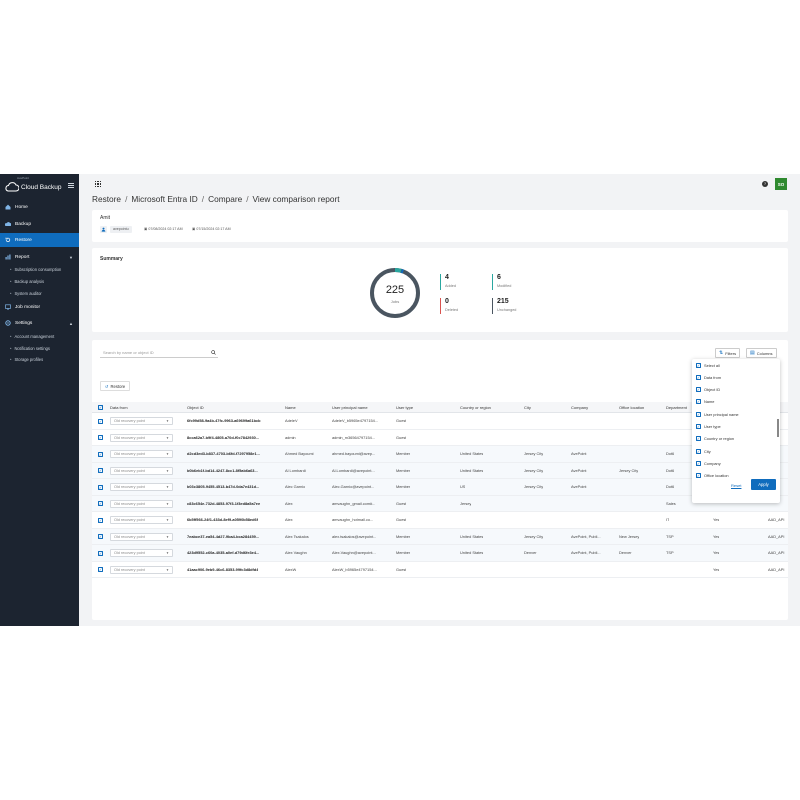  Describe the element at coordinates (721, 414) in the screenshot. I see `column-option-label: User principal name` at that location.